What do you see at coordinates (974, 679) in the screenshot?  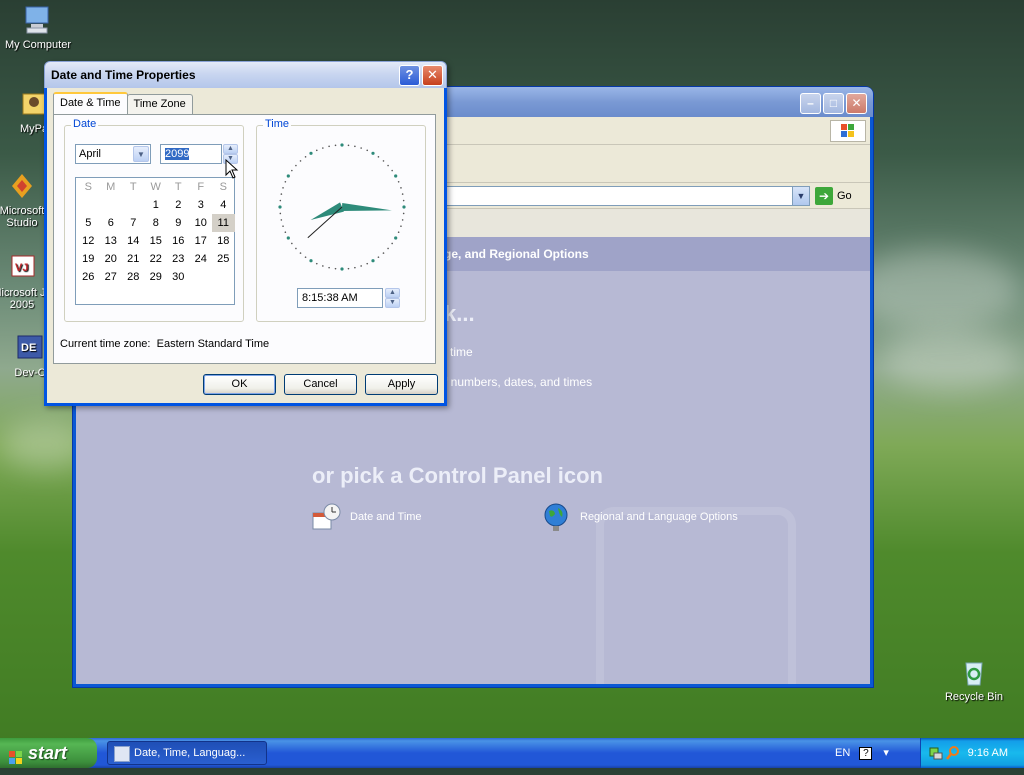 I see `desktop-icon-recycle-bin: Recycle Bin` at bounding box center [974, 679].